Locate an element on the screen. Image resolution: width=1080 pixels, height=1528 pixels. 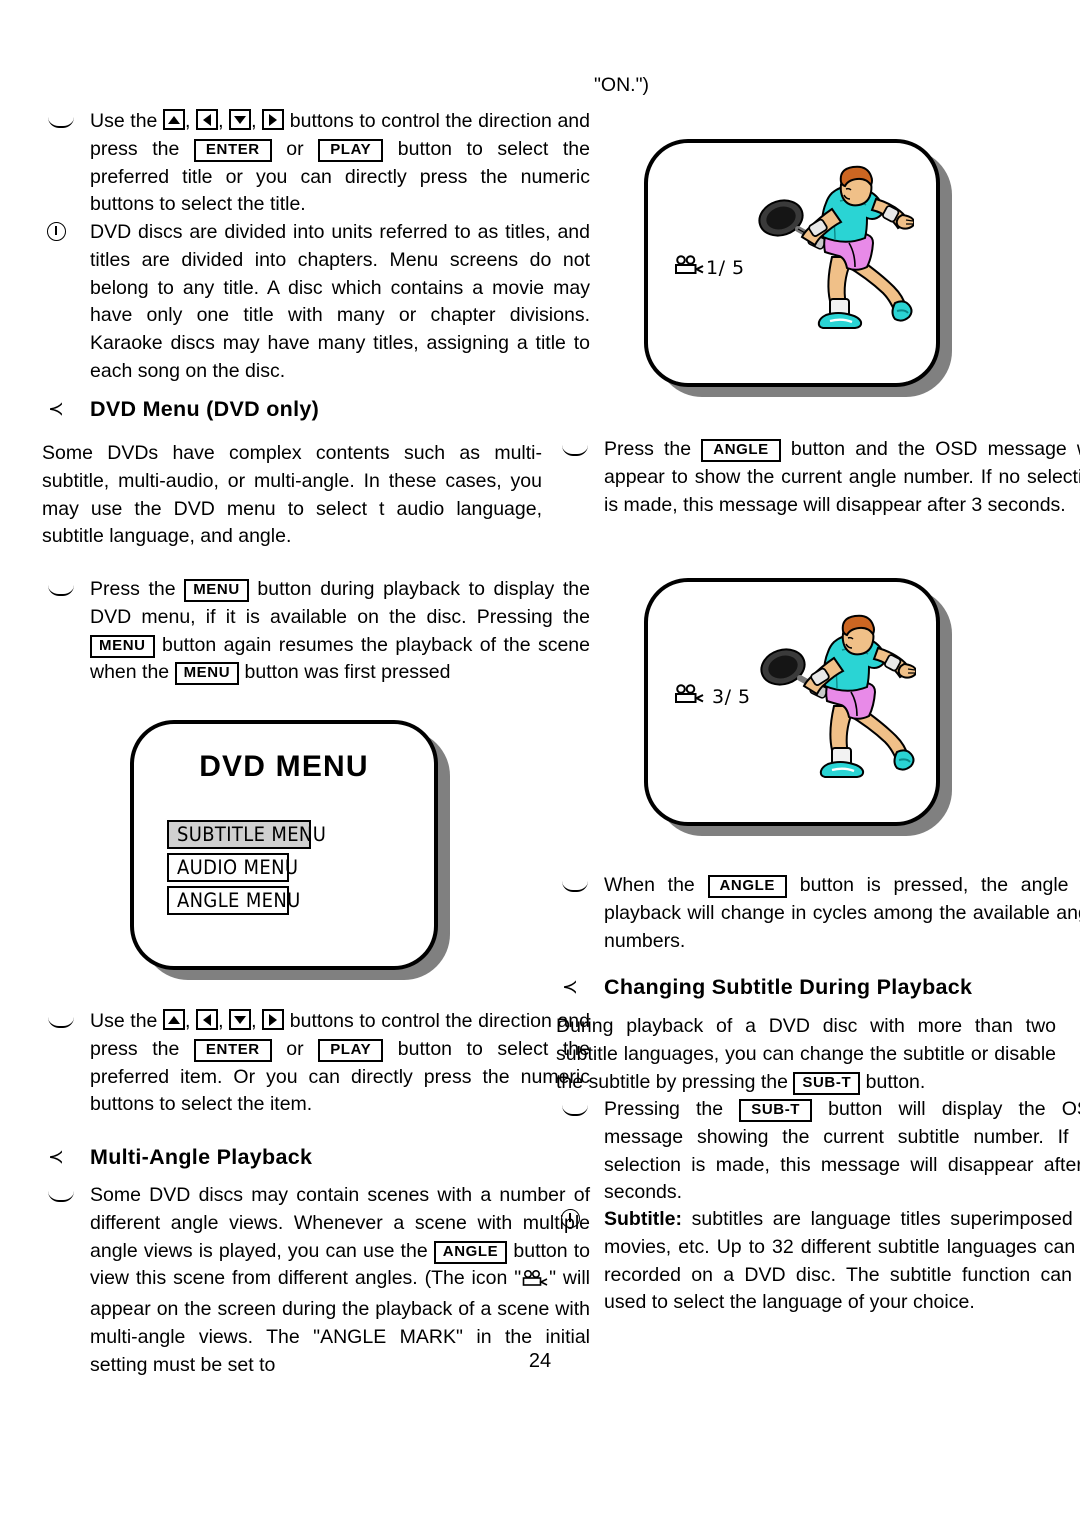
menu-item-label: AUDIO MENU is located at coordinates (238, 867).